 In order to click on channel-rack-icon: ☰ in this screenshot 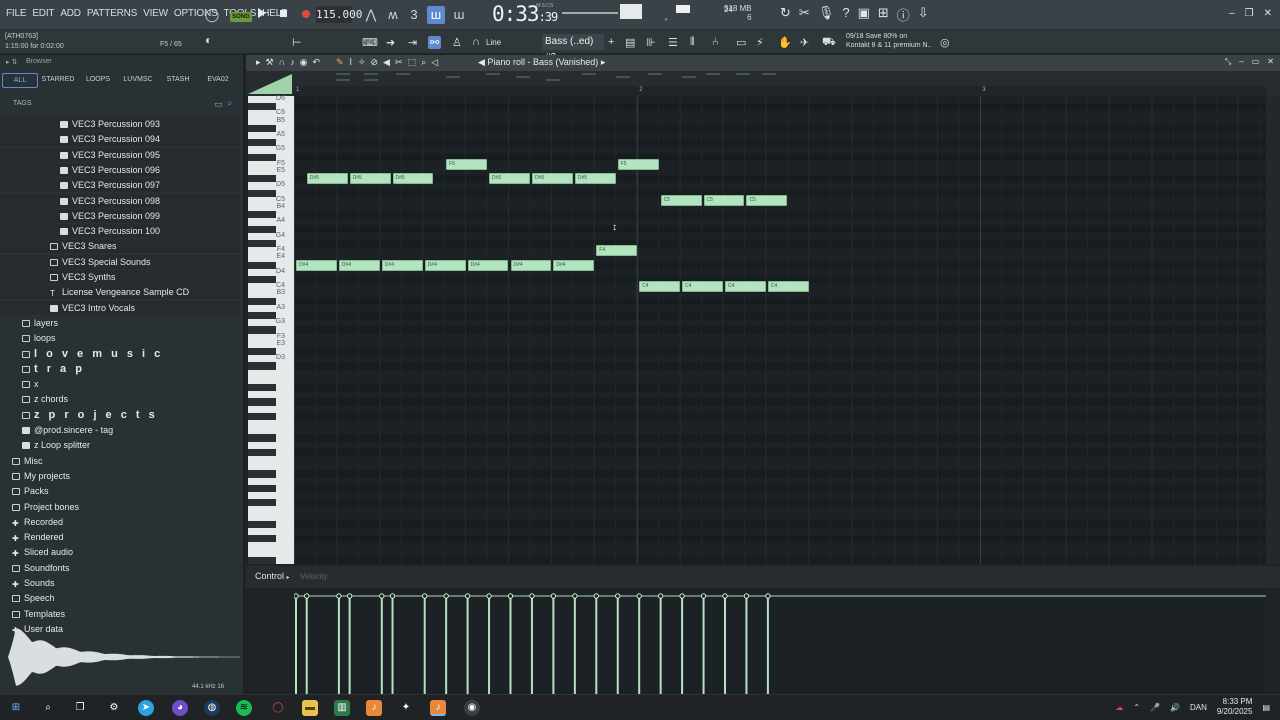, I will do `click(673, 42)`.